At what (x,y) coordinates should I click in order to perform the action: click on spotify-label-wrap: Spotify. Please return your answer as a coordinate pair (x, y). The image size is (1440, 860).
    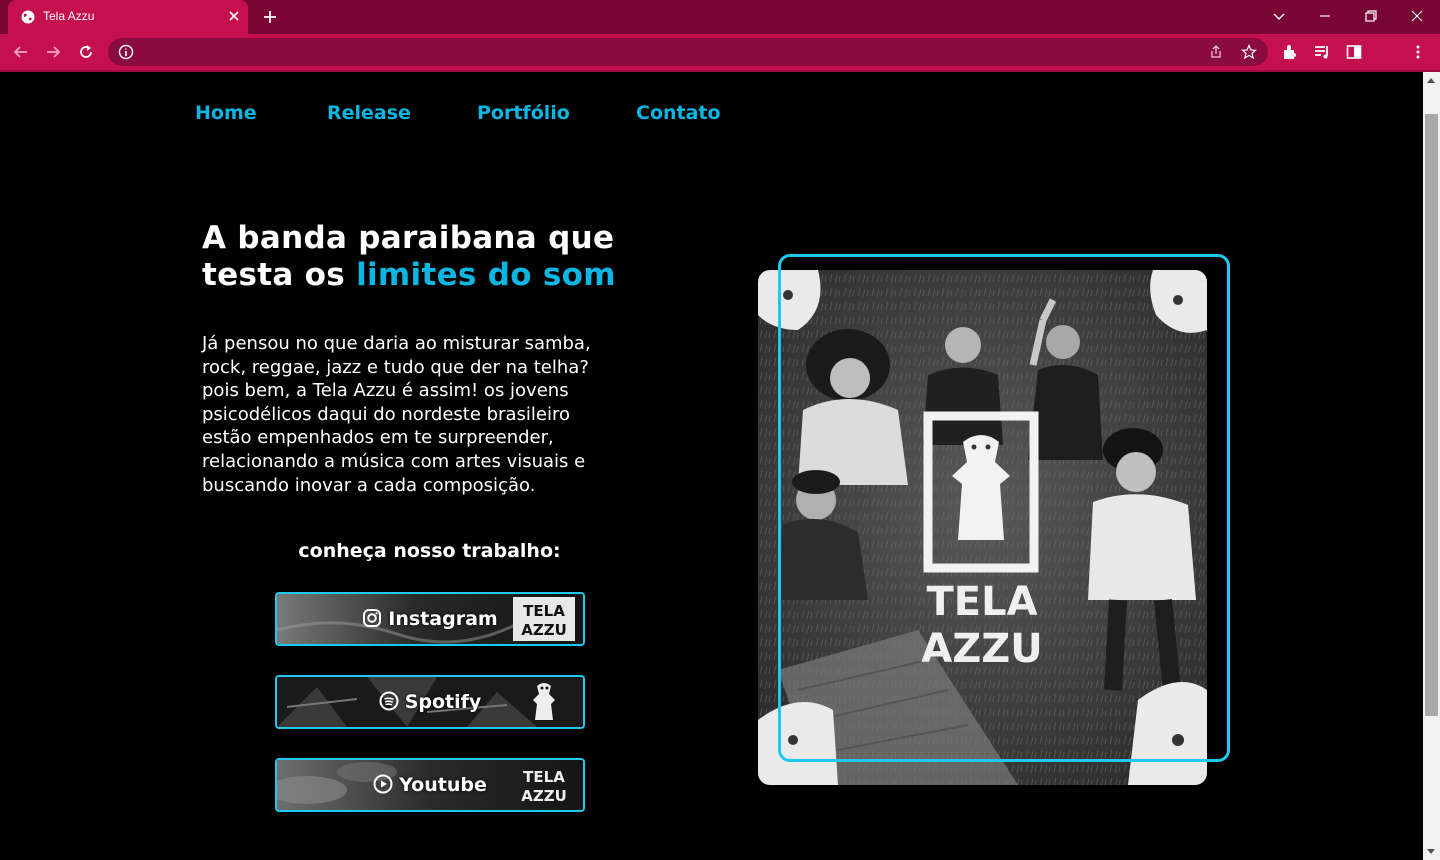
    Looking at the image, I should click on (430, 702).